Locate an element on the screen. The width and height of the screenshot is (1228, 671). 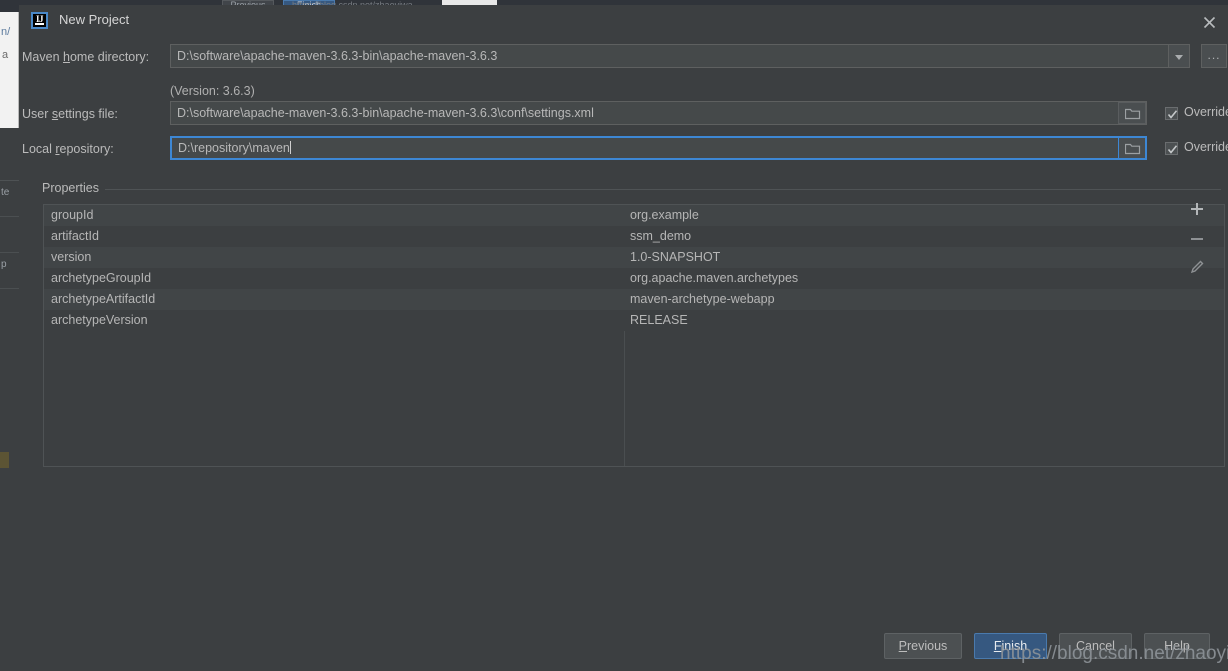
local-repository-folder-icon is located at coordinates (1132, 148).